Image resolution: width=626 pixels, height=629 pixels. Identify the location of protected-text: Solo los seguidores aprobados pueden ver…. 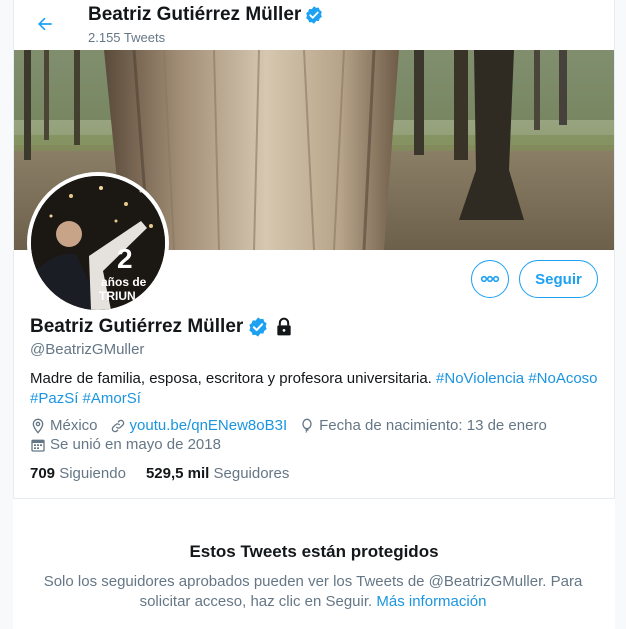
(313, 591).